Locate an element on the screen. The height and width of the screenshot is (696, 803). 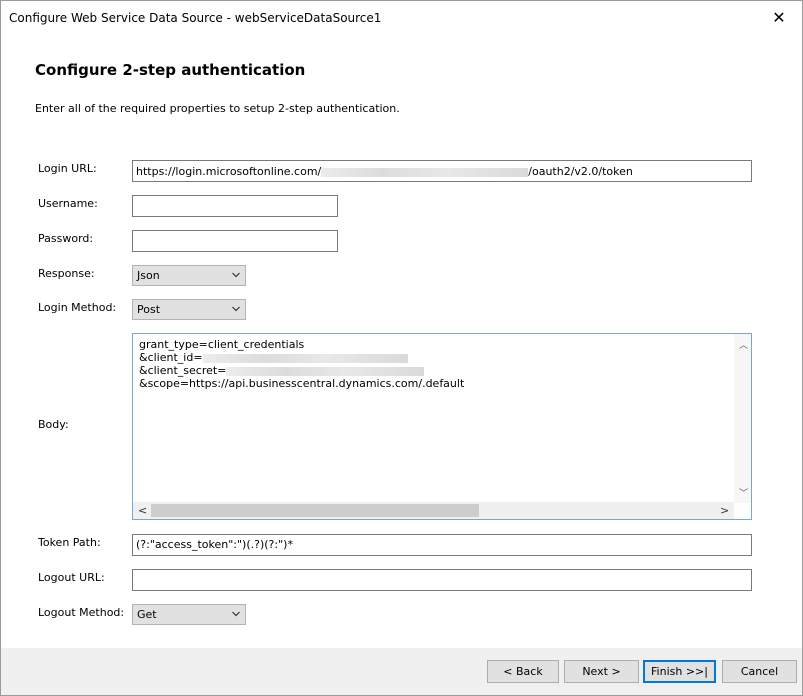
logout-method-select: Get is located at coordinates (189, 614).